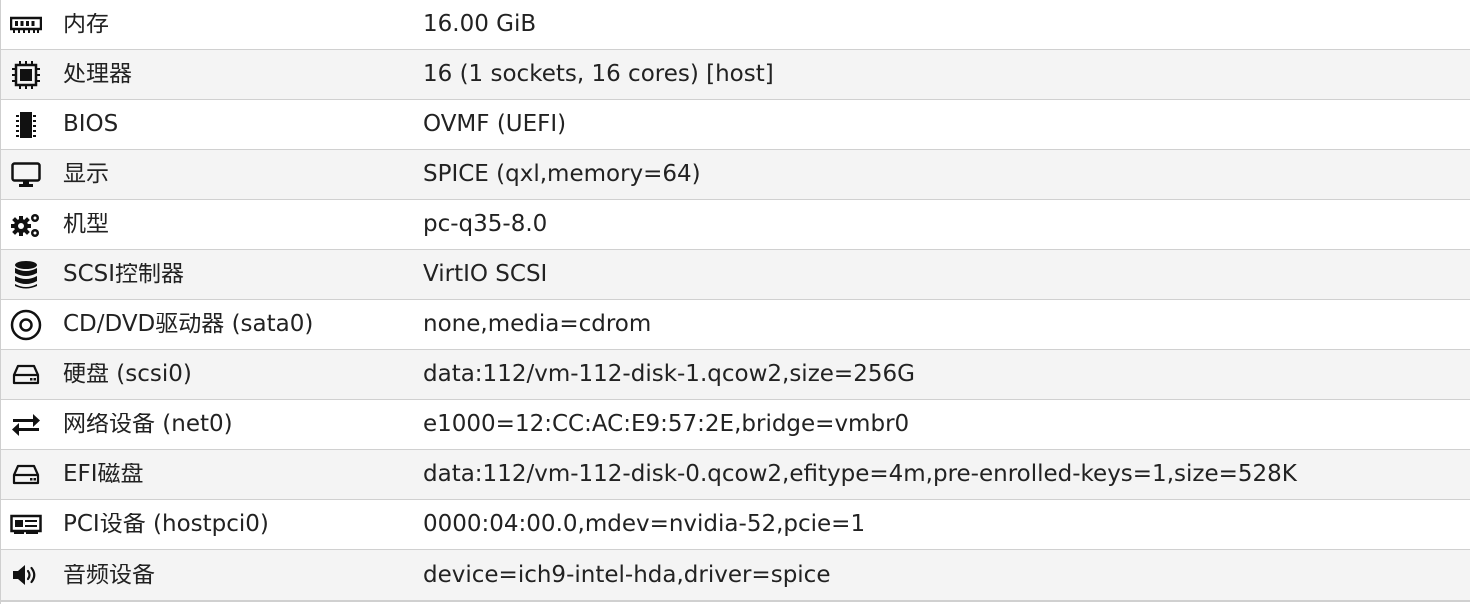 The image size is (1470, 604). Describe the element at coordinates (188, 324) in the screenshot. I see `hardware-label: CD/DVD驱动器 (sata0)` at that location.